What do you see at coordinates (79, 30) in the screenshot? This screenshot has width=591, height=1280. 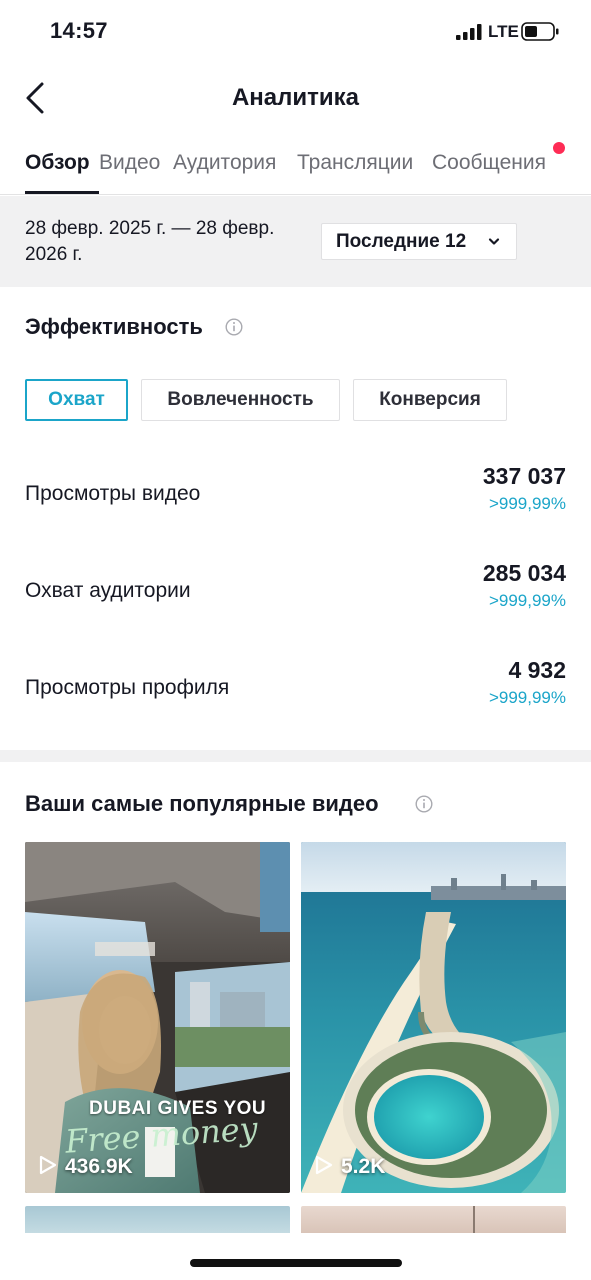 I see `status-time: 14:57` at bounding box center [79, 30].